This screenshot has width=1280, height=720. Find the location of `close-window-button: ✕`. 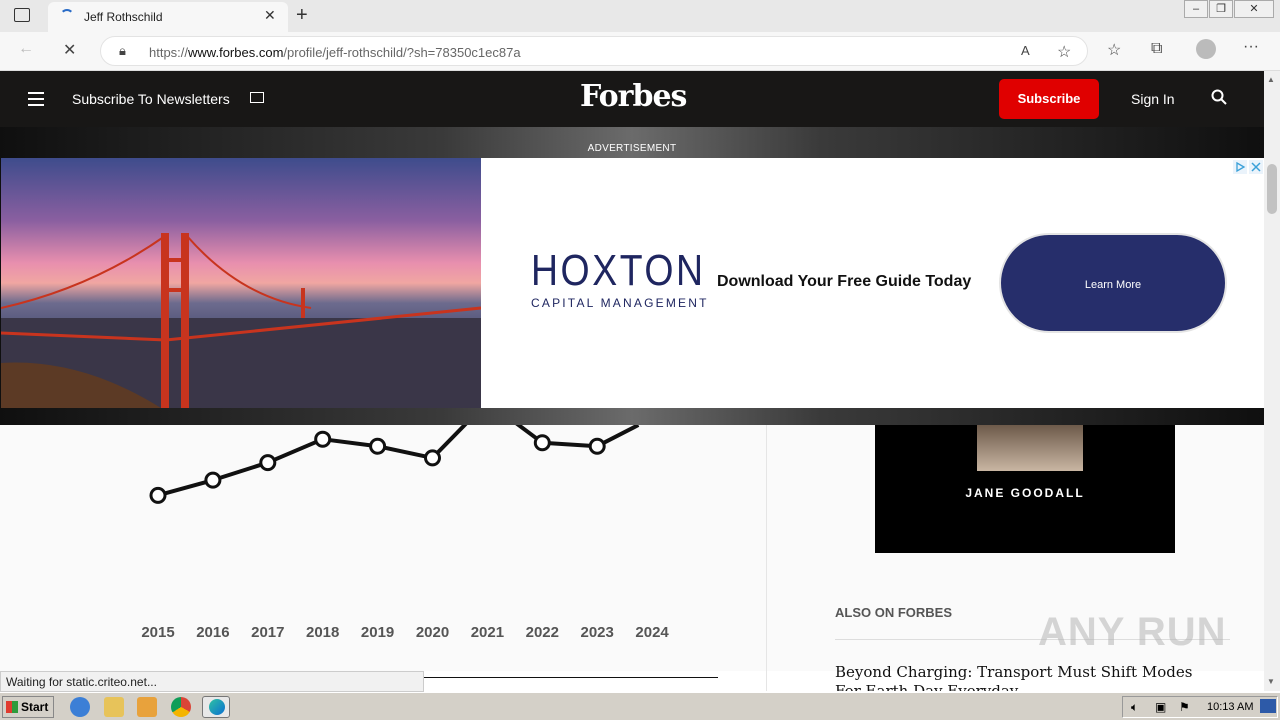

close-window-button: ✕ is located at coordinates (1254, 9).